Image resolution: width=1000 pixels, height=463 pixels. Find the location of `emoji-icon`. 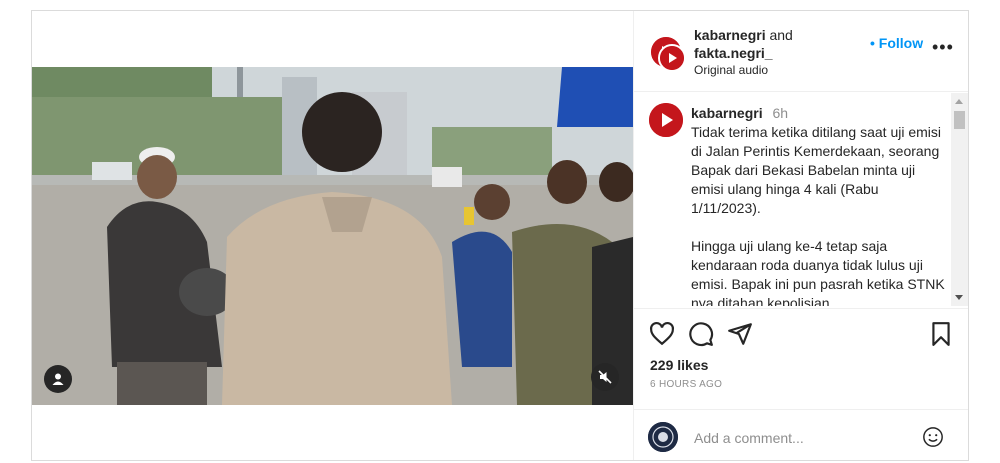

emoji-icon is located at coordinates (933, 437).